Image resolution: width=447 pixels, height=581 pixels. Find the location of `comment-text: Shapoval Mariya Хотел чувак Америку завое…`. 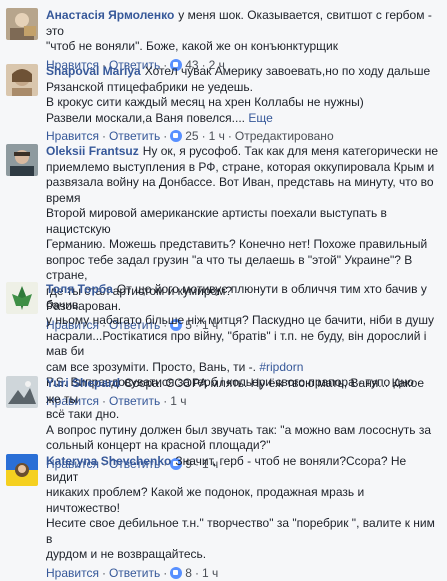

comment-text: Shapoval Mariya Хотел чувак Америку завое… is located at coordinates (243, 95).